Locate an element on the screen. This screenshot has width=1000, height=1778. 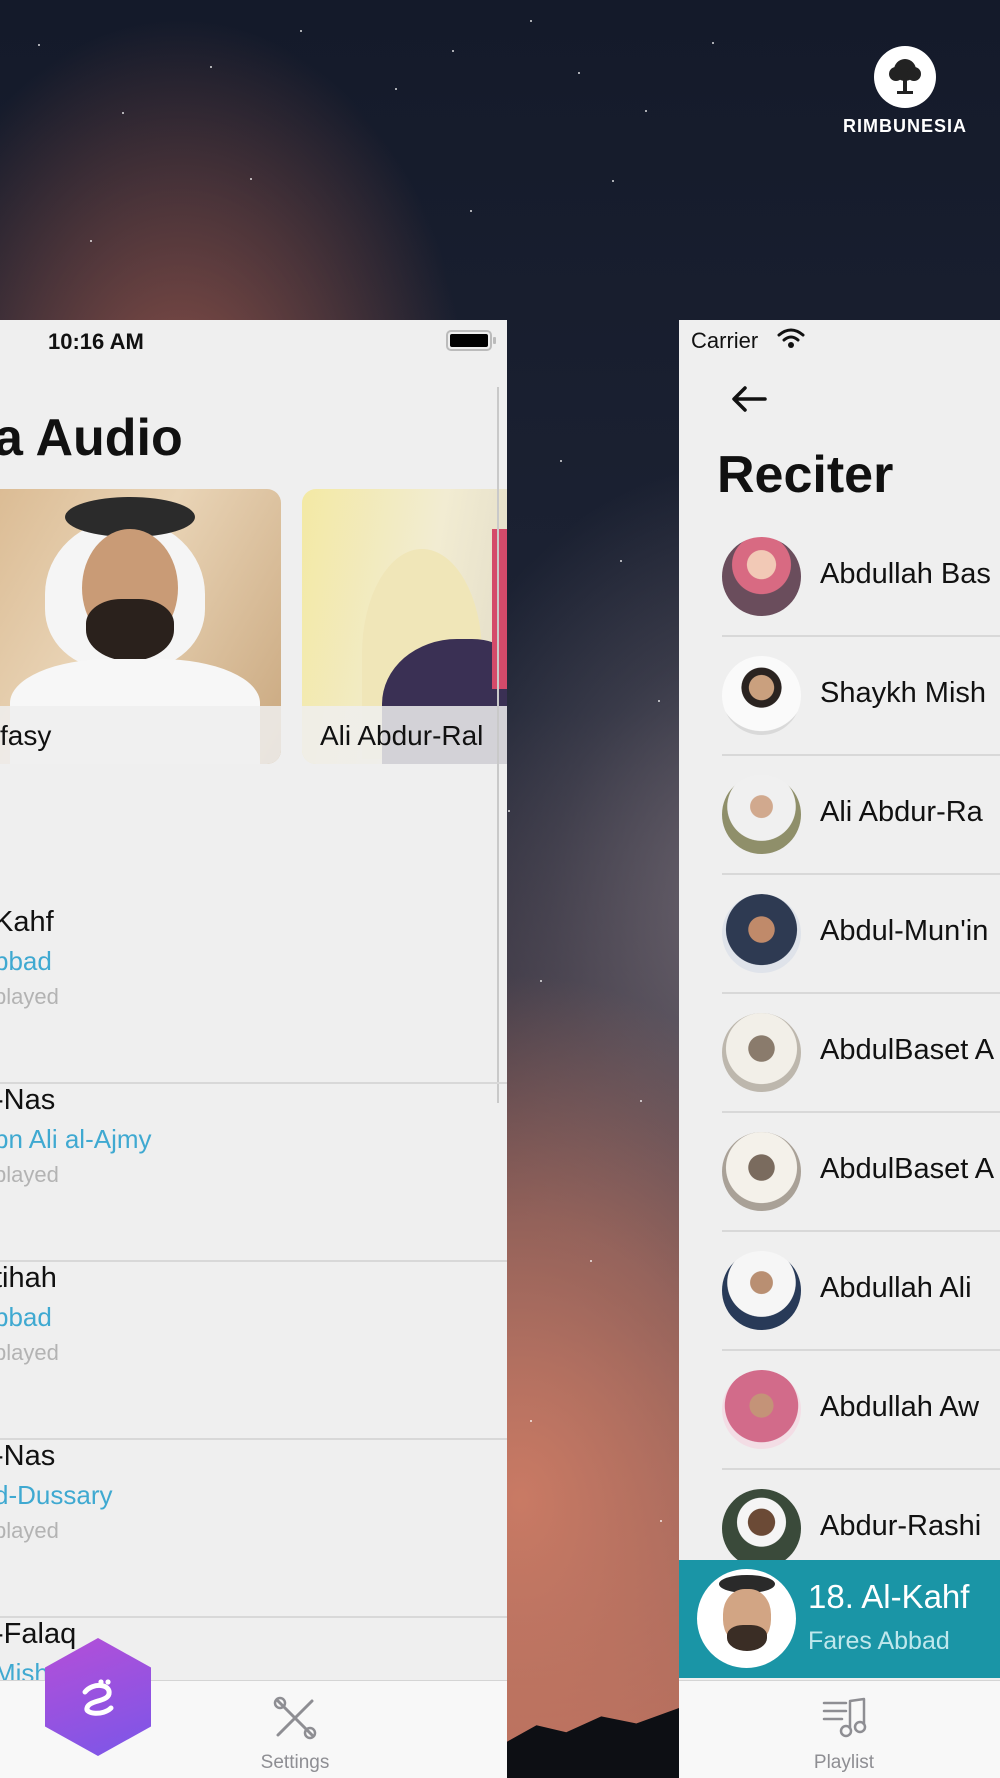
page-title: a Audio is located at coordinates (91, 438).